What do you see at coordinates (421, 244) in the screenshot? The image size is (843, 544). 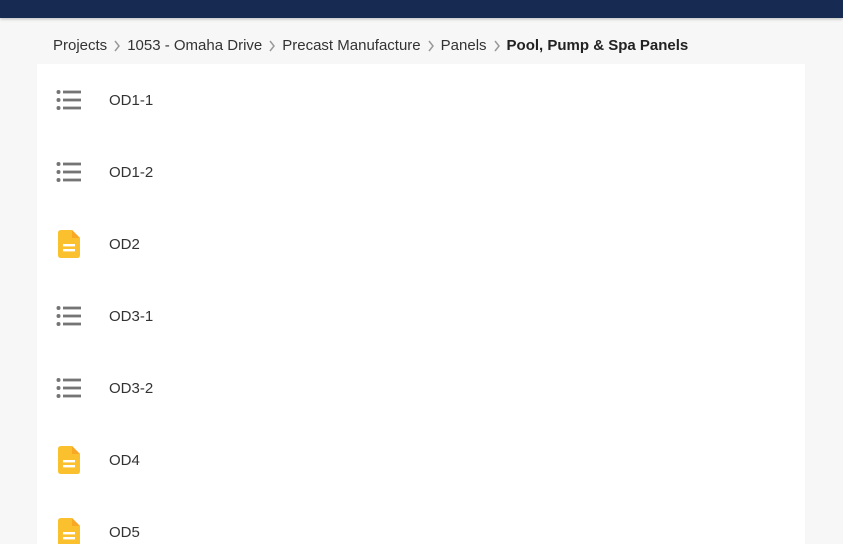 I see `list-item: OD2` at bounding box center [421, 244].